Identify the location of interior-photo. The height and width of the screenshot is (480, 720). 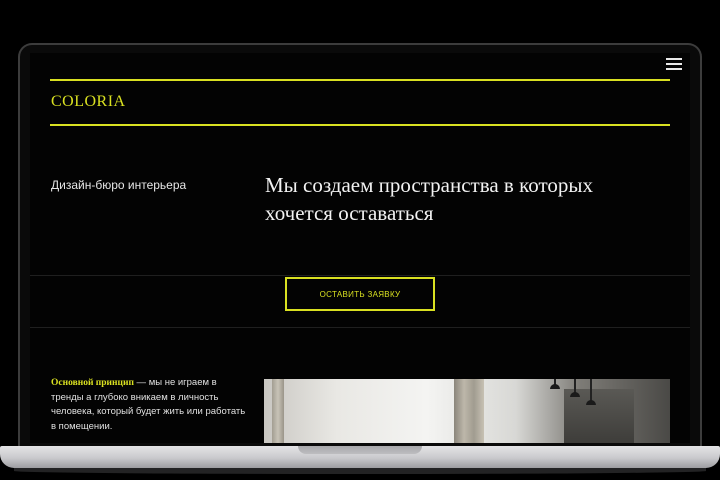
(467, 411).